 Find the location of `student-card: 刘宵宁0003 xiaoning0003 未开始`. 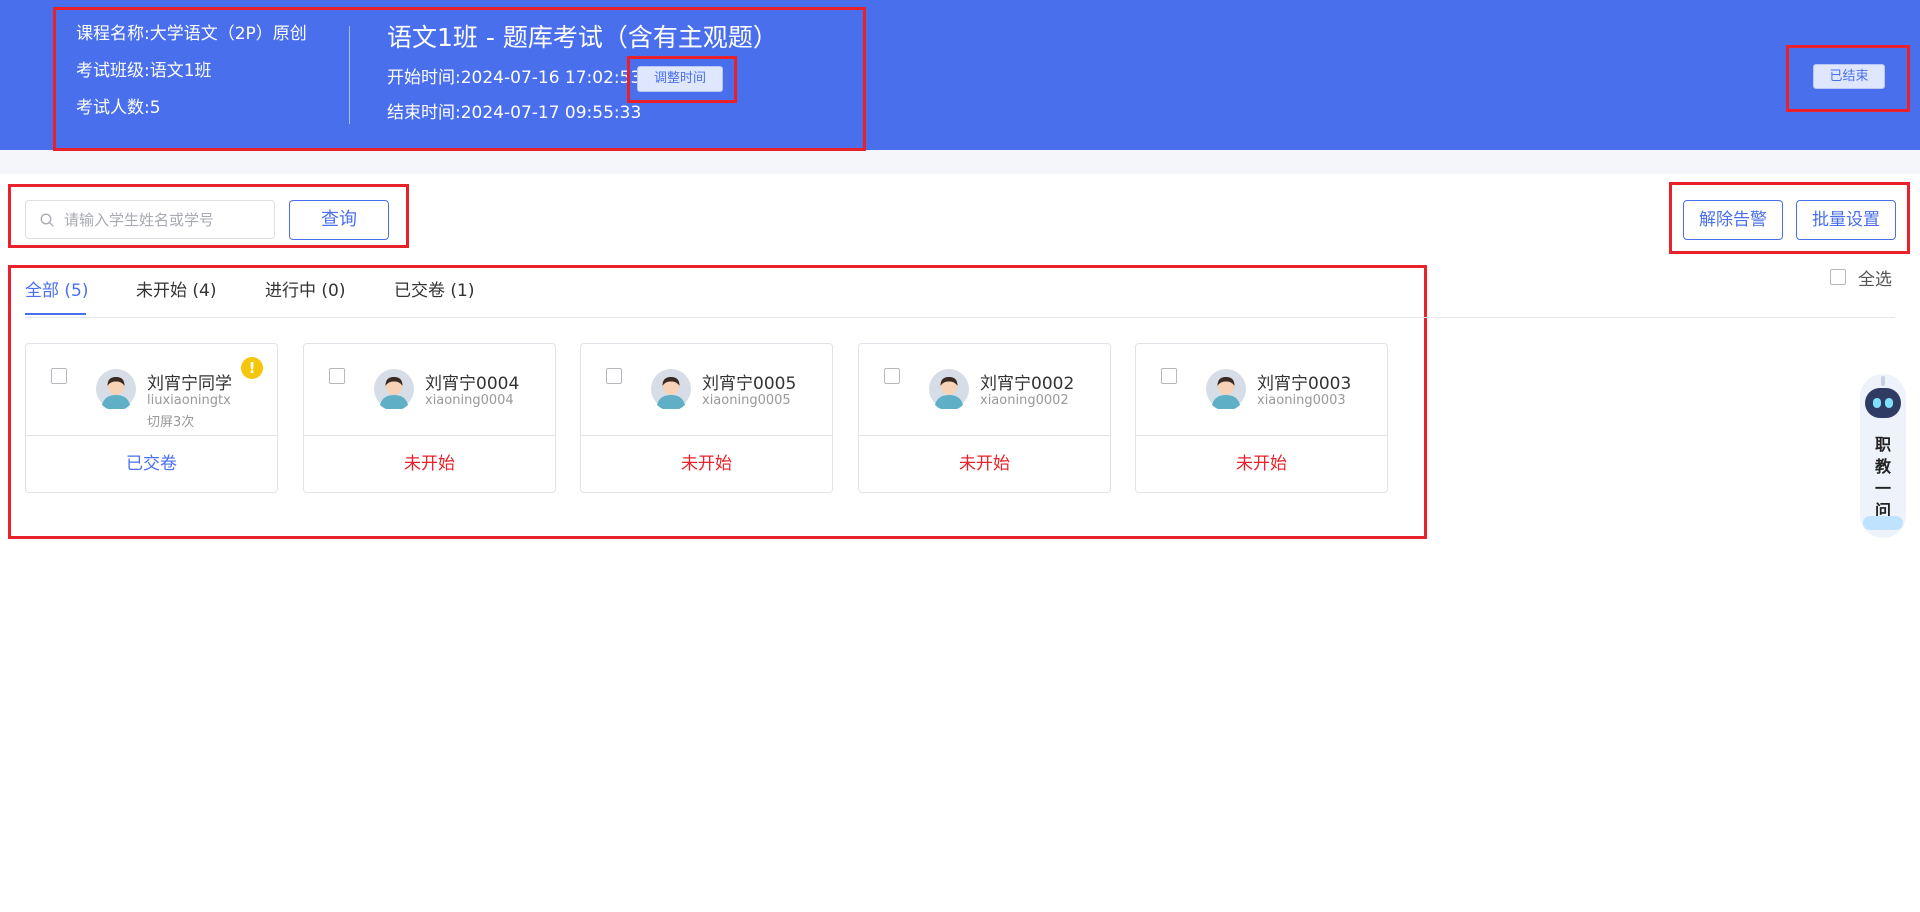

student-card: 刘宵宁0003 xiaoning0003 未开始 is located at coordinates (1261, 418).